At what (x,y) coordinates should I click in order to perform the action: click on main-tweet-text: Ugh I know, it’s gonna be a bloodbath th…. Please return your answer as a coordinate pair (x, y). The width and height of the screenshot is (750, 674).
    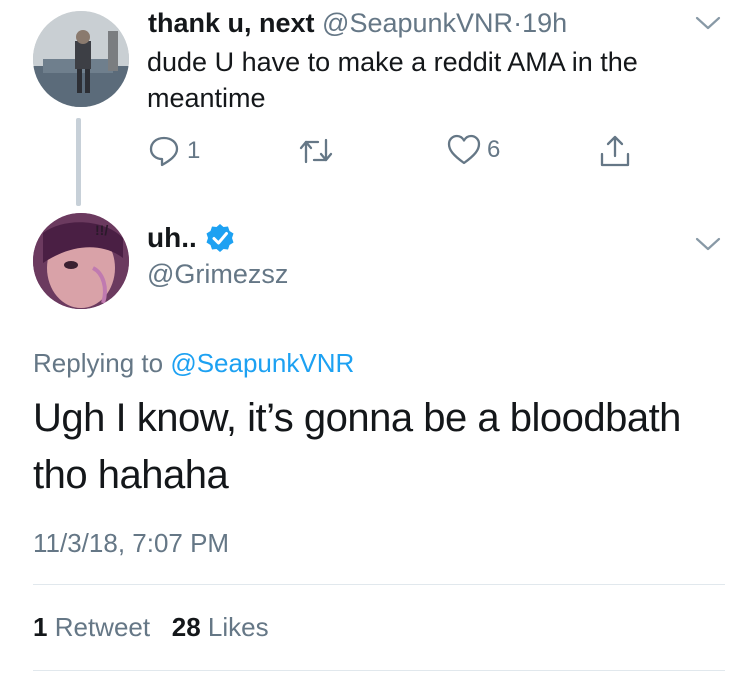
    Looking at the image, I should click on (357, 446).